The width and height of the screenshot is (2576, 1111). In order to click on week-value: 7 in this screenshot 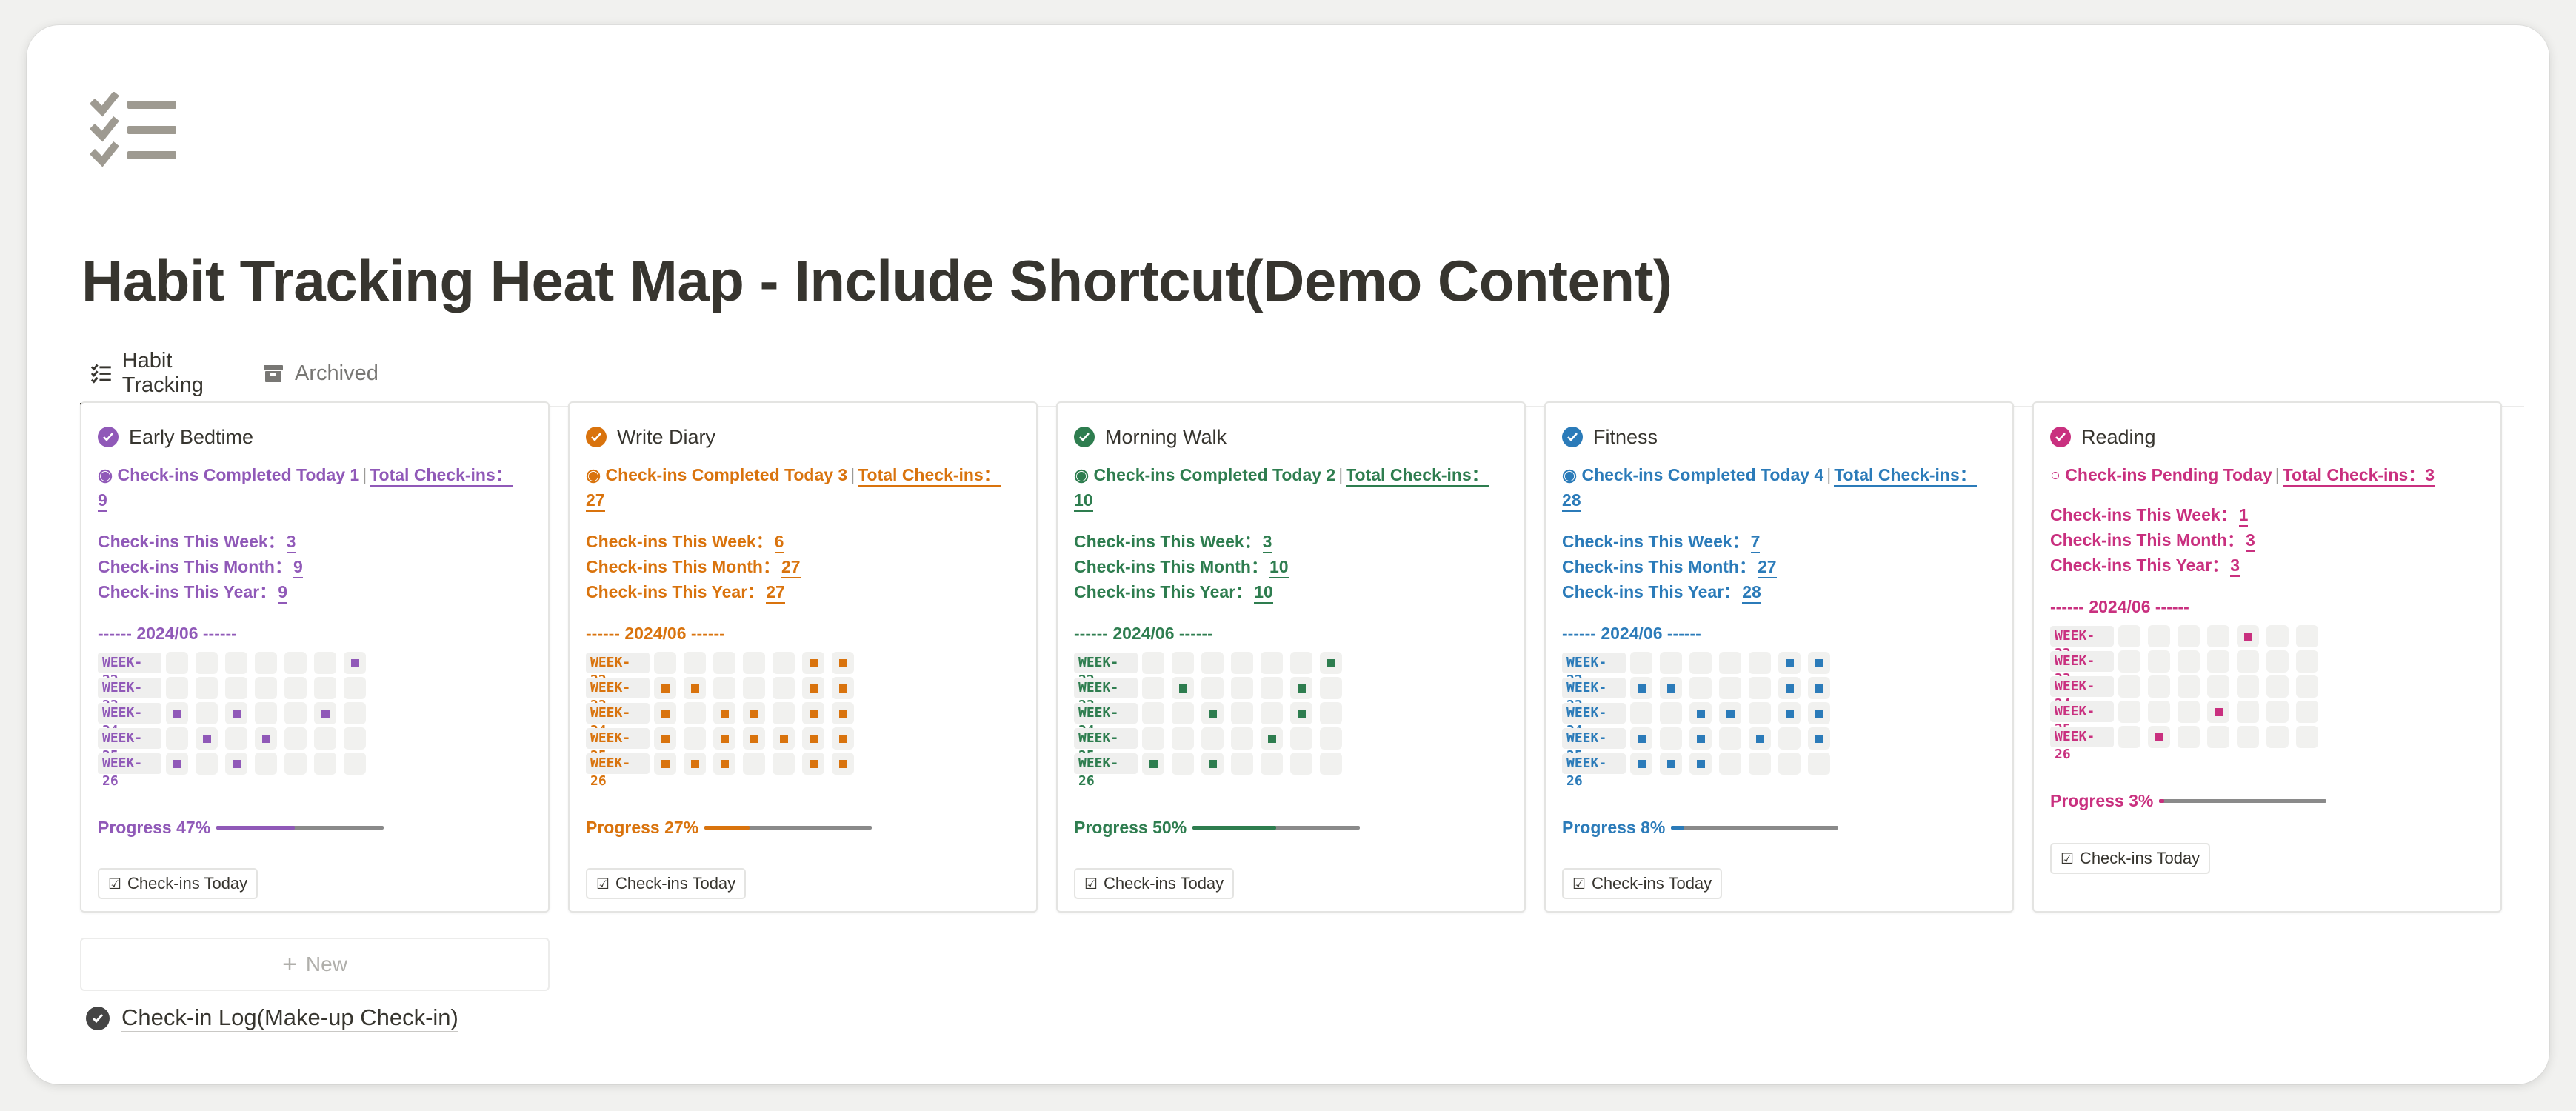, I will do `click(1755, 542)`.